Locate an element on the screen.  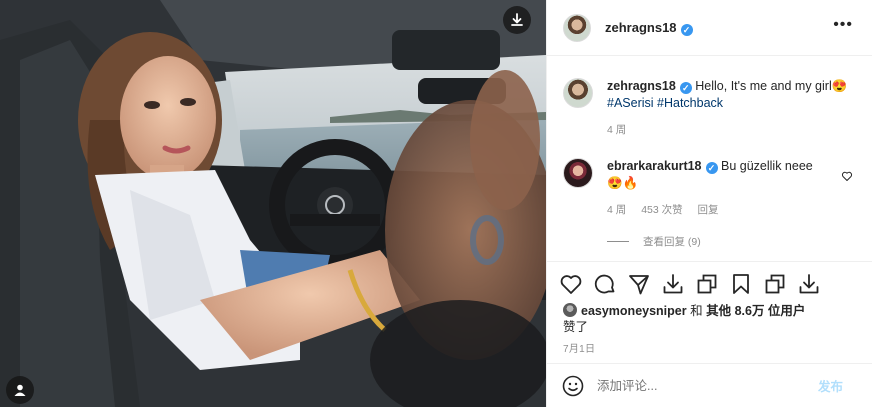
download-photo-button is located at coordinates (517, 20).